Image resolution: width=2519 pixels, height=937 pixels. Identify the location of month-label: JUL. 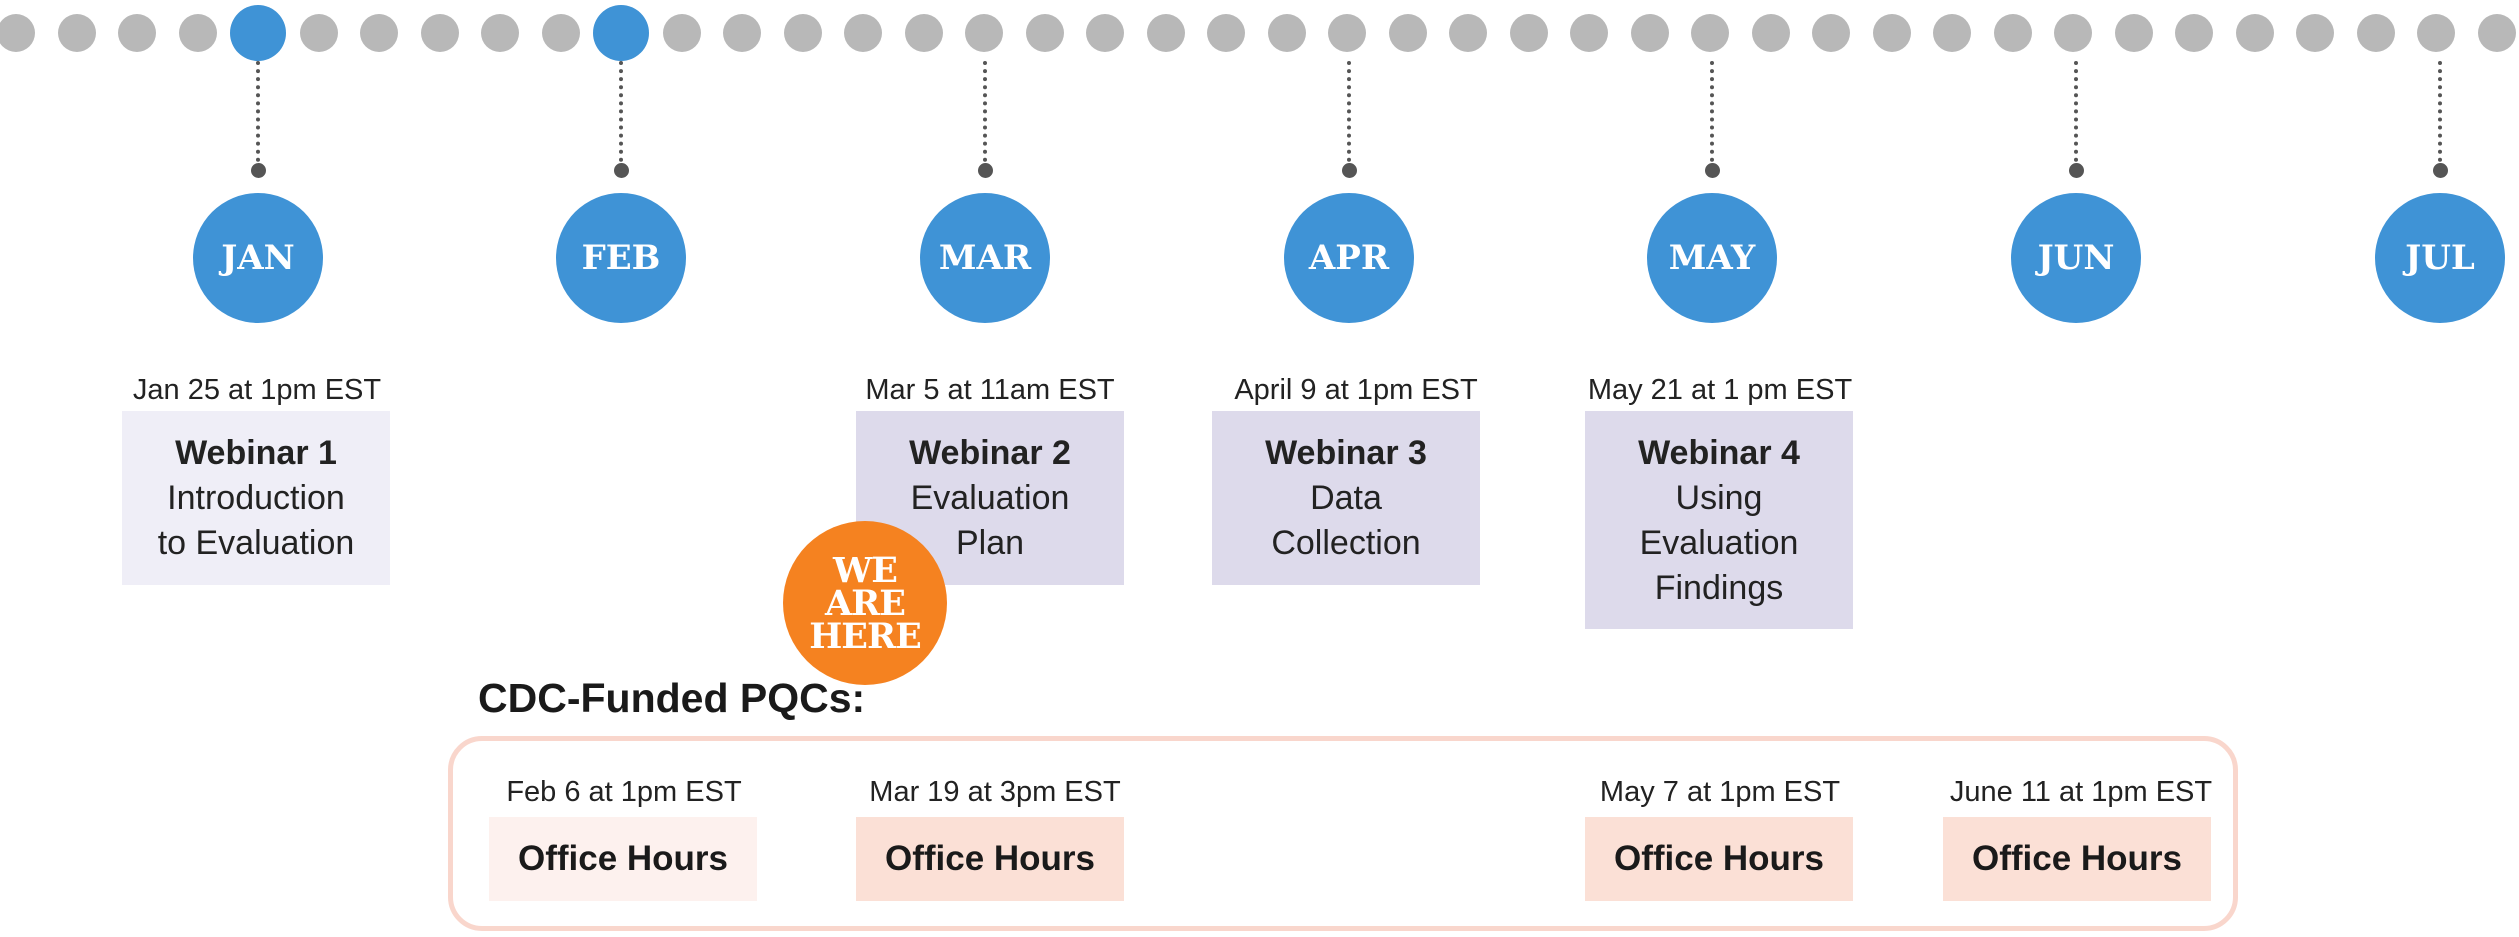
(2440, 258).